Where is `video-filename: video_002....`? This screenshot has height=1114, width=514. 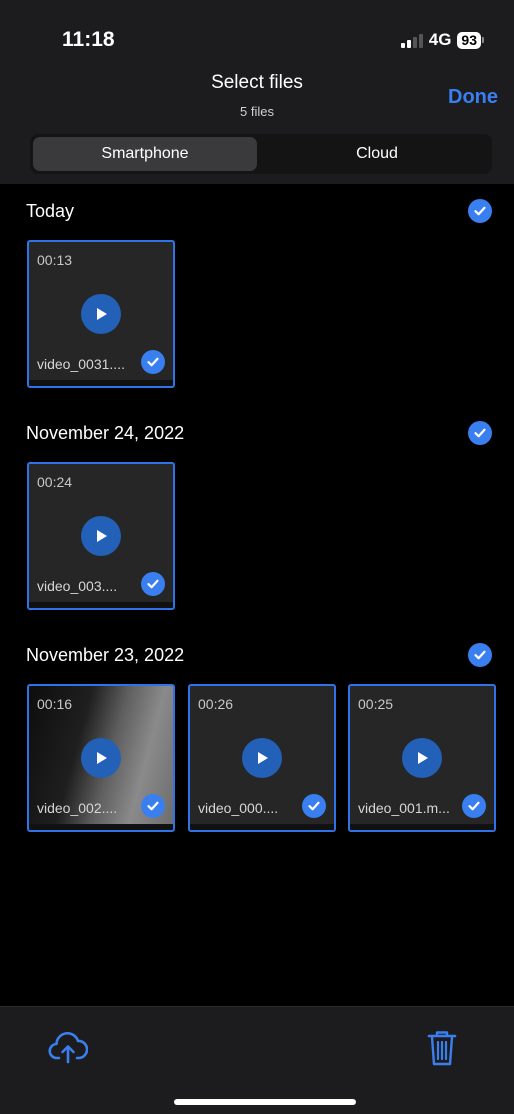 video-filename: video_002.... is located at coordinates (77, 808).